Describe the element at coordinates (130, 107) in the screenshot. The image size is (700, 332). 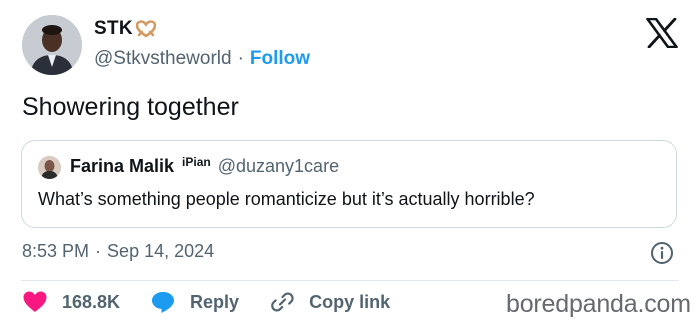
I see `tweet-text: Showering together` at that location.